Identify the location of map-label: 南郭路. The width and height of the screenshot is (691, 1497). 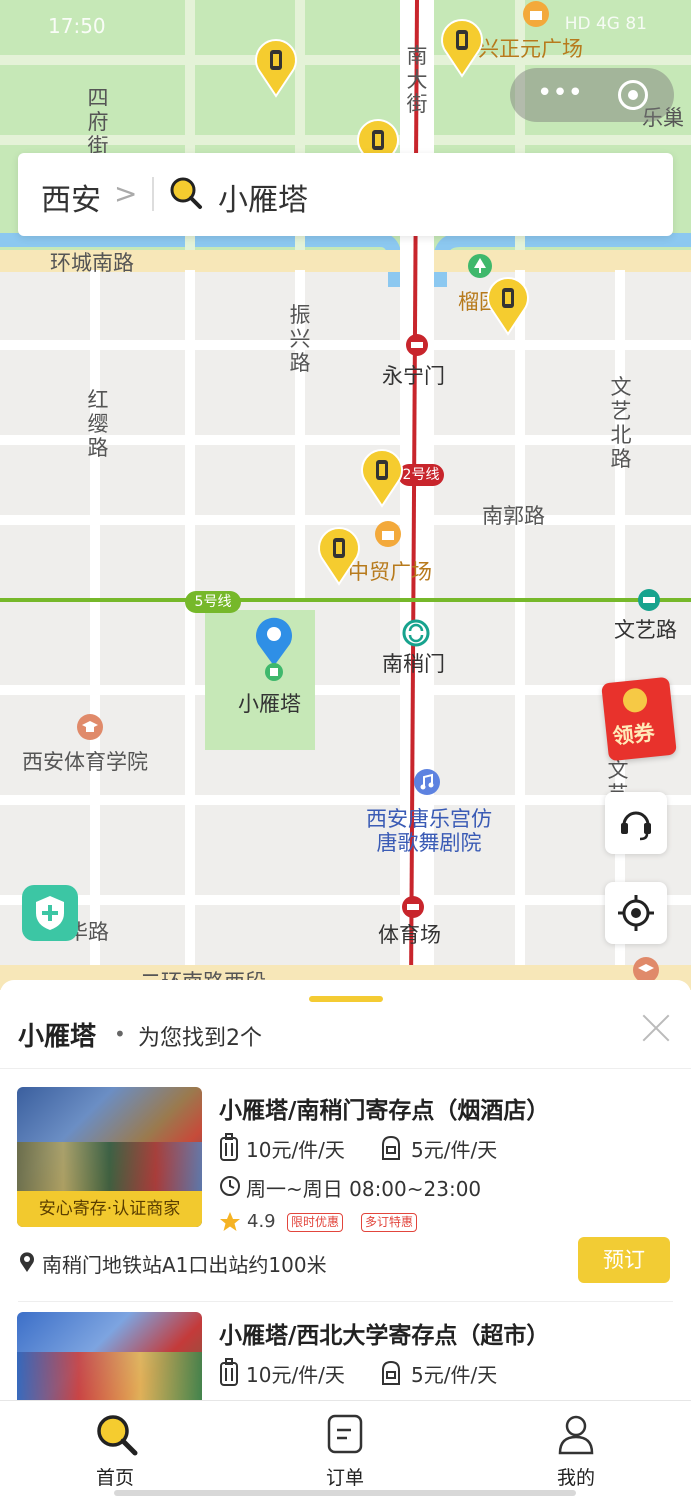
(513, 516).